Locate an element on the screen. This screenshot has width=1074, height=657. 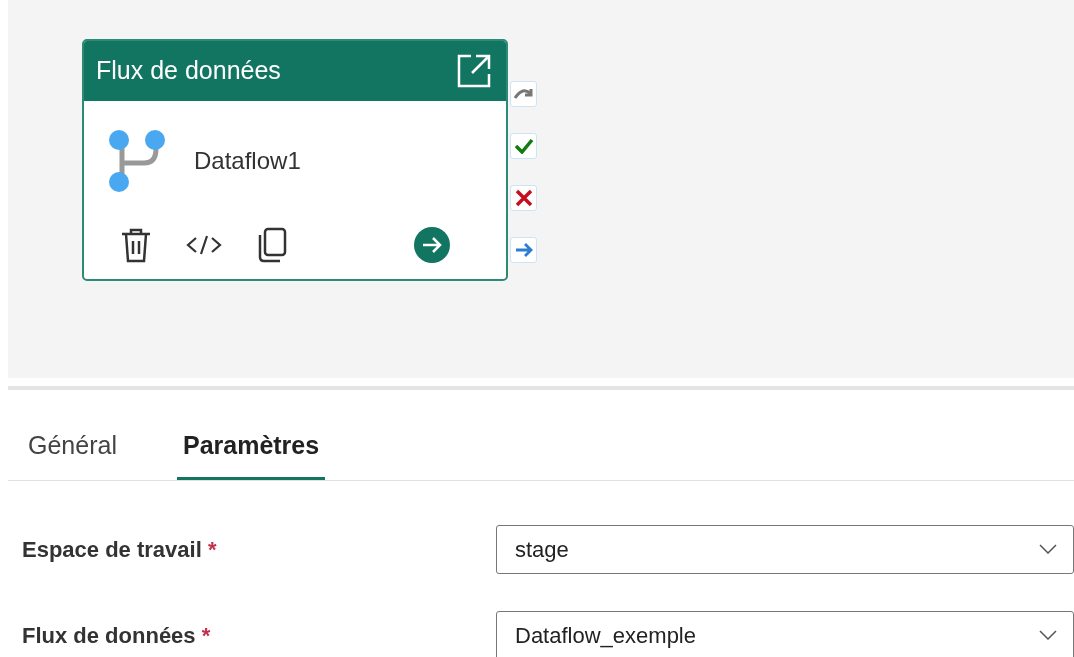
activity-title: Flux de données is located at coordinates (188, 71).